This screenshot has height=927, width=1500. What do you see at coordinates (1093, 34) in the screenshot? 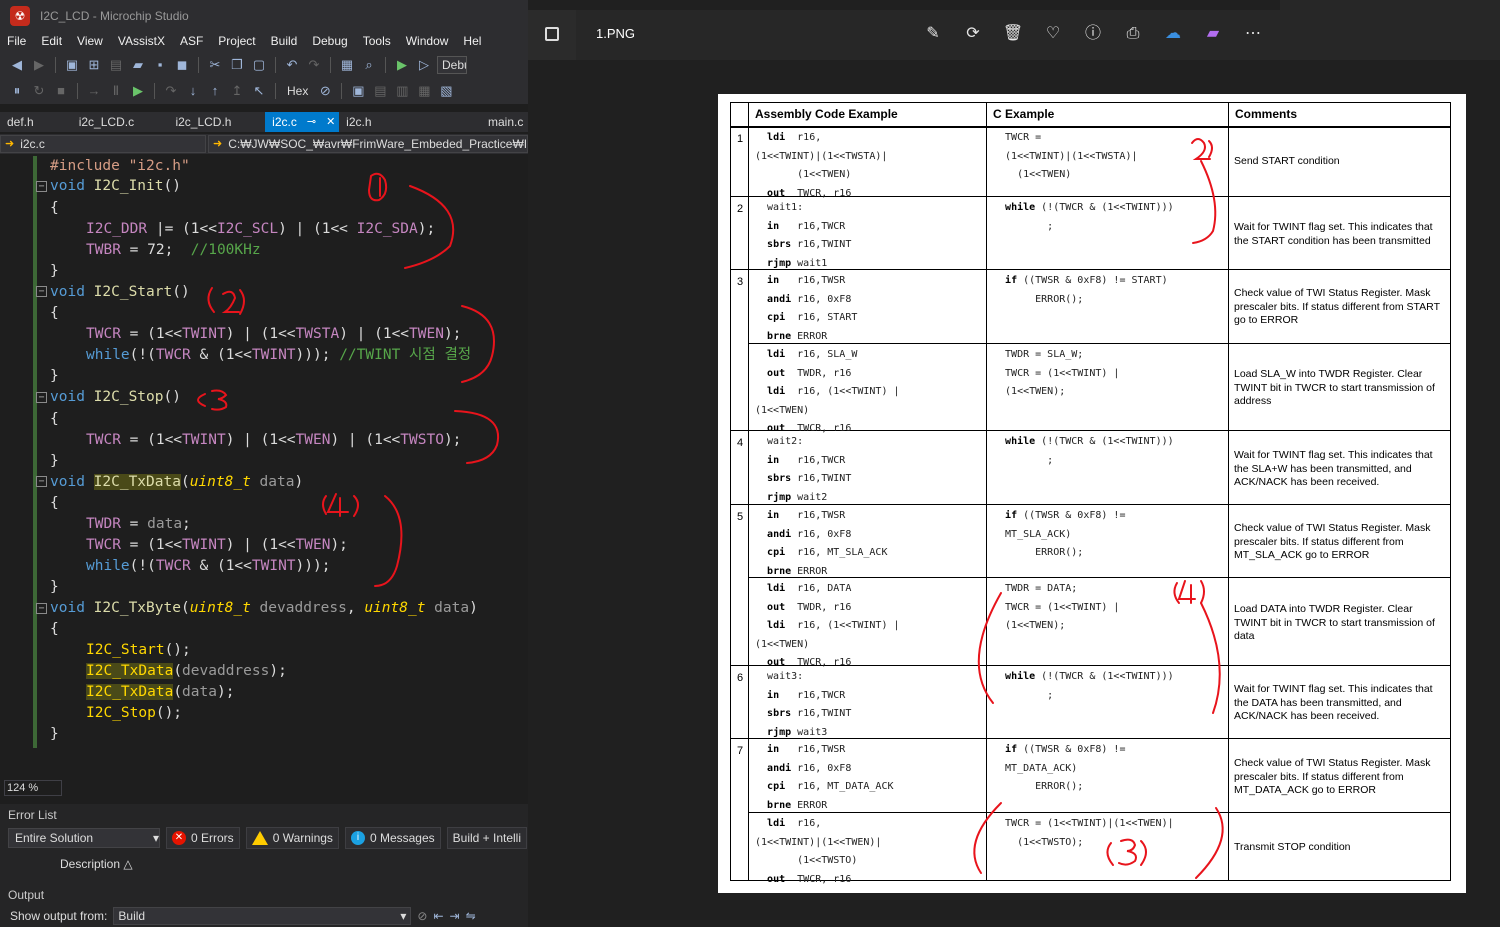
I see `info-icon: ⓘ` at bounding box center [1093, 34].